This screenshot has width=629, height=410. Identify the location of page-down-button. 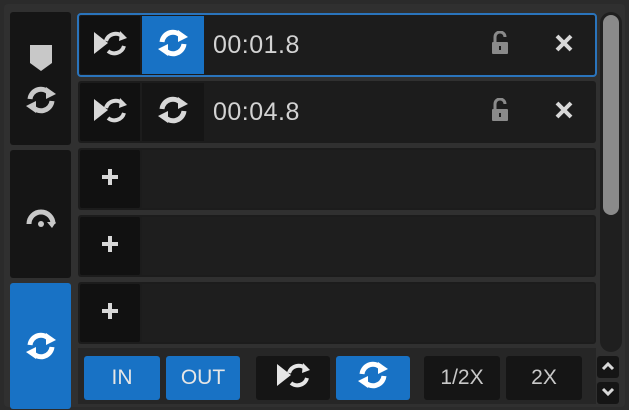
(608, 393).